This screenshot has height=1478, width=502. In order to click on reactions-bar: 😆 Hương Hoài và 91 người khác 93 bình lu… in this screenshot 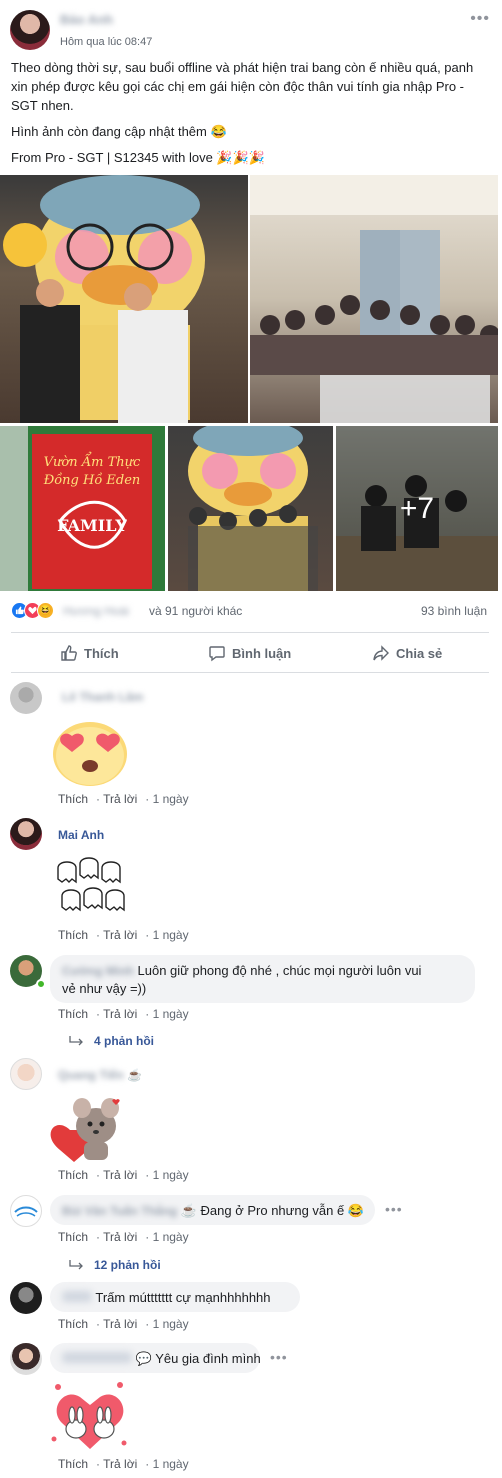, I will do `click(250, 611)`.